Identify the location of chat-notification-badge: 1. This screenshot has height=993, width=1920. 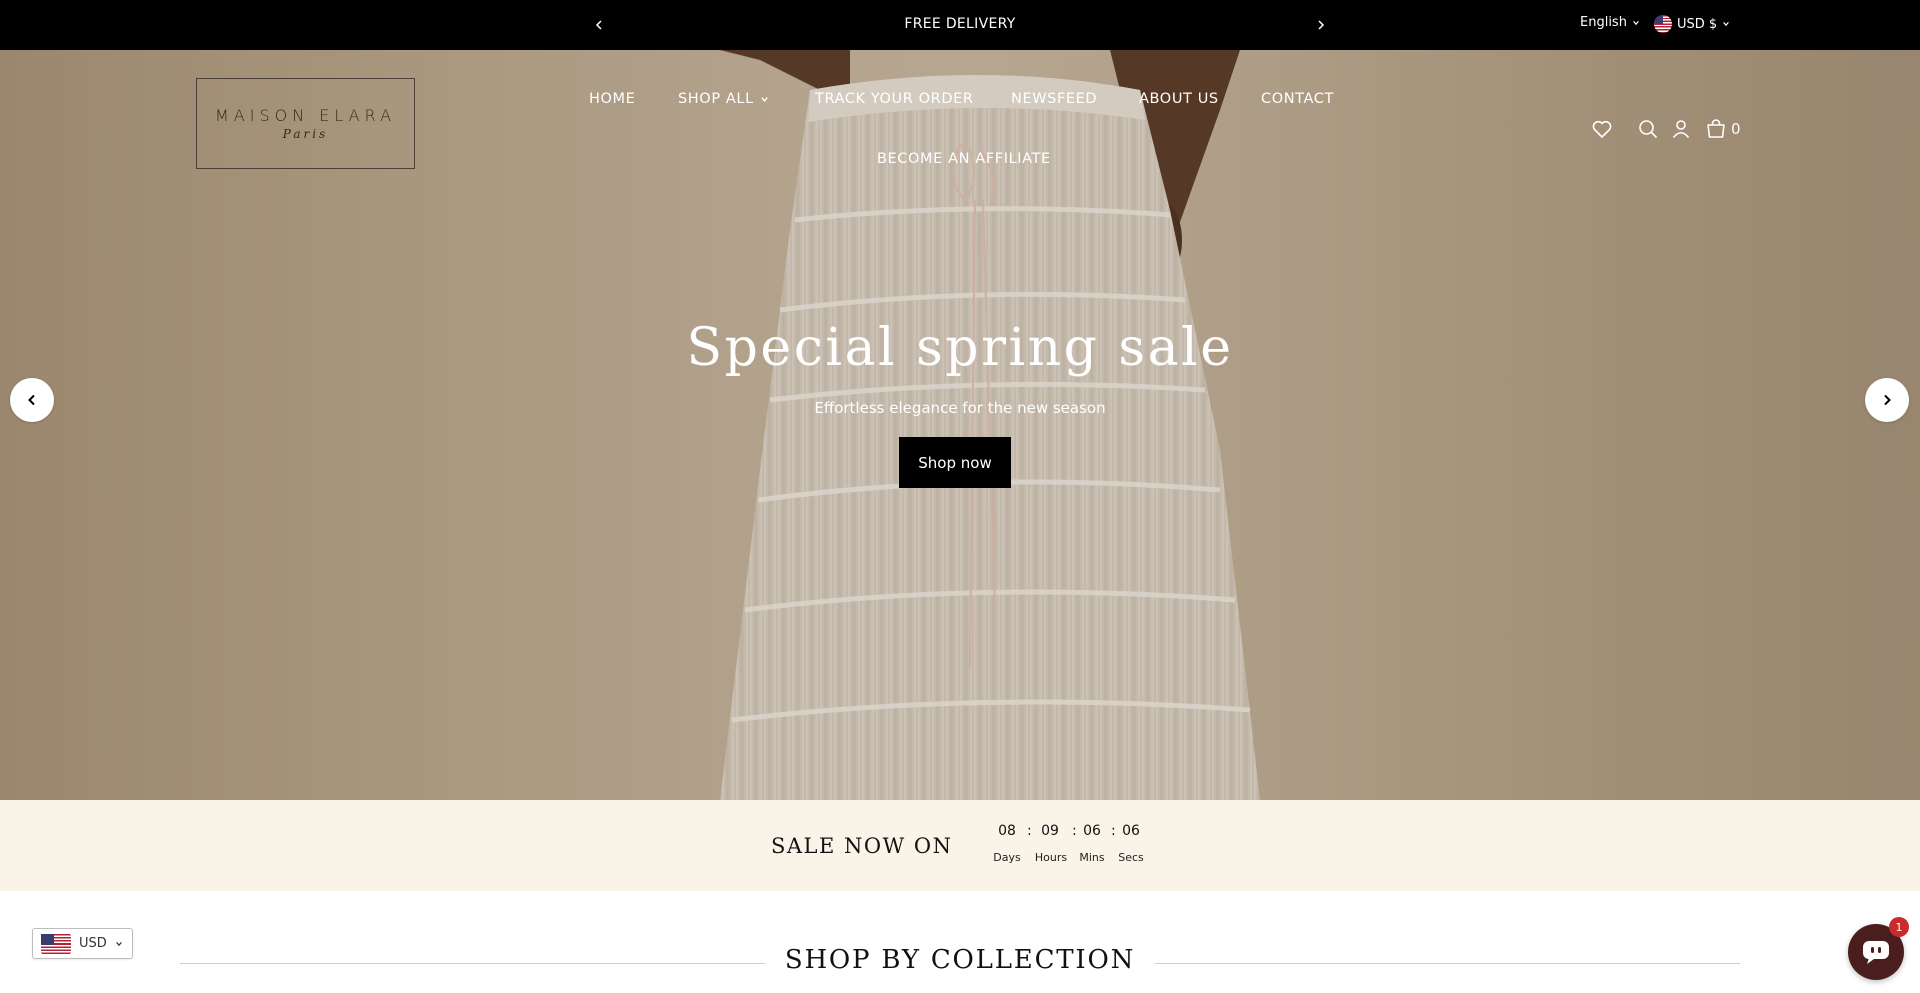
(1899, 927).